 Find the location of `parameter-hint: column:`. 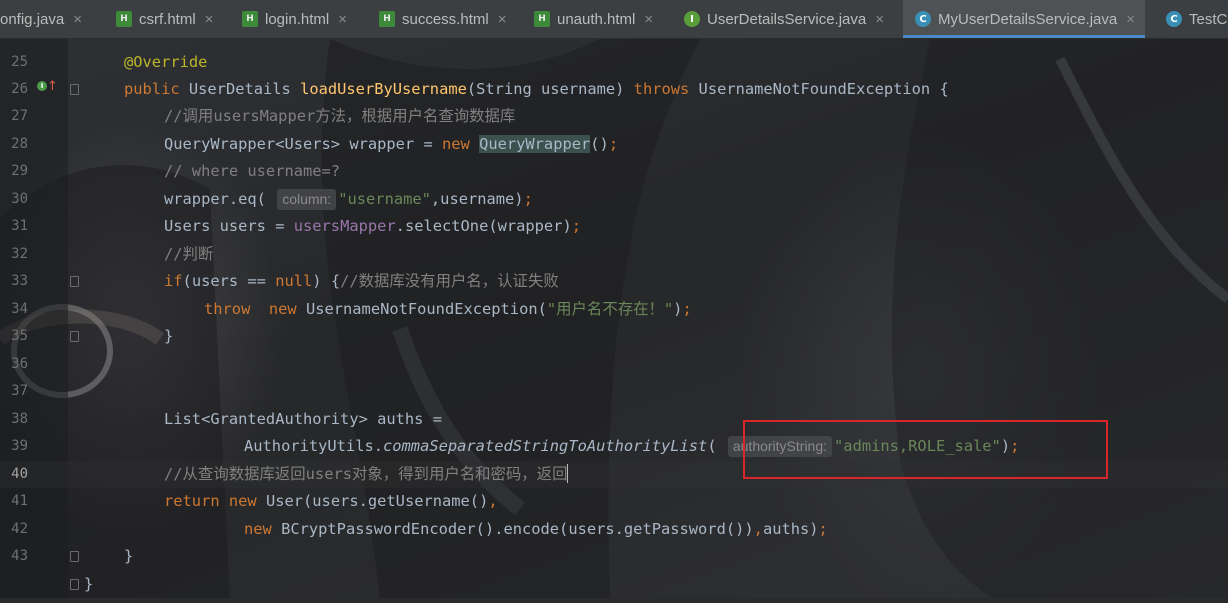

parameter-hint: column: is located at coordinates (307, 199).